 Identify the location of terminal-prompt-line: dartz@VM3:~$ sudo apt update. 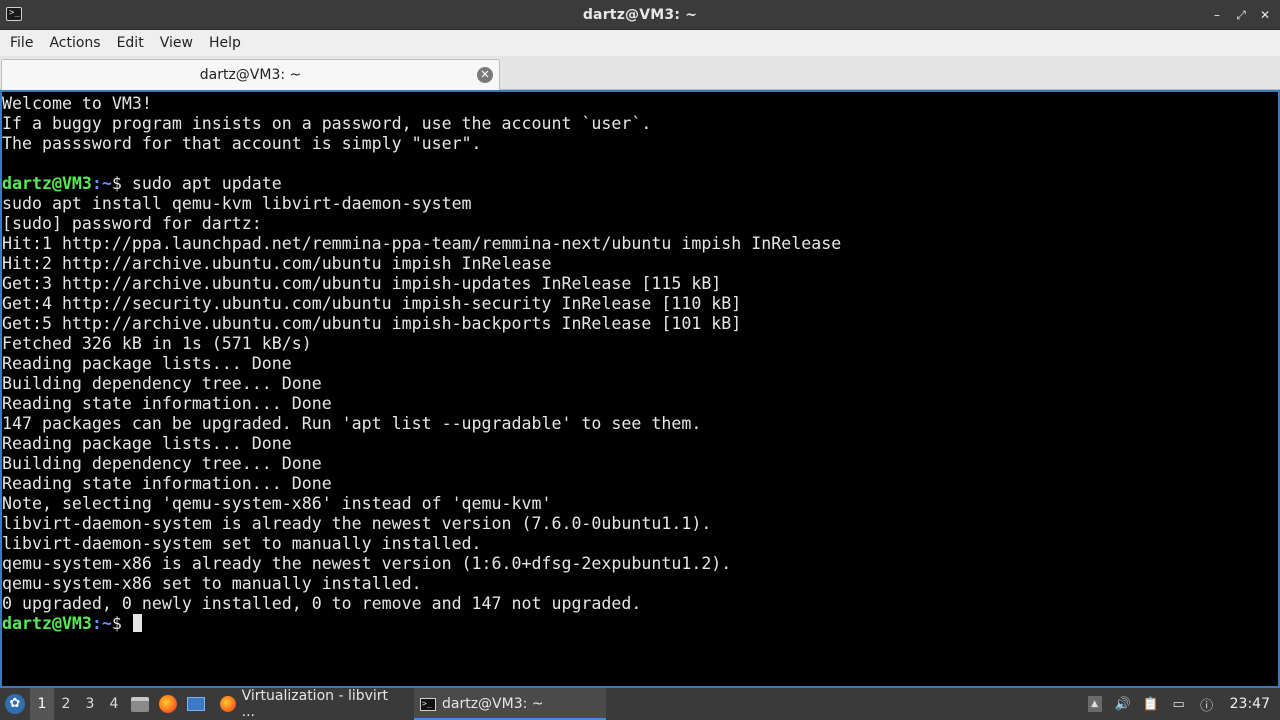
(640, 184).